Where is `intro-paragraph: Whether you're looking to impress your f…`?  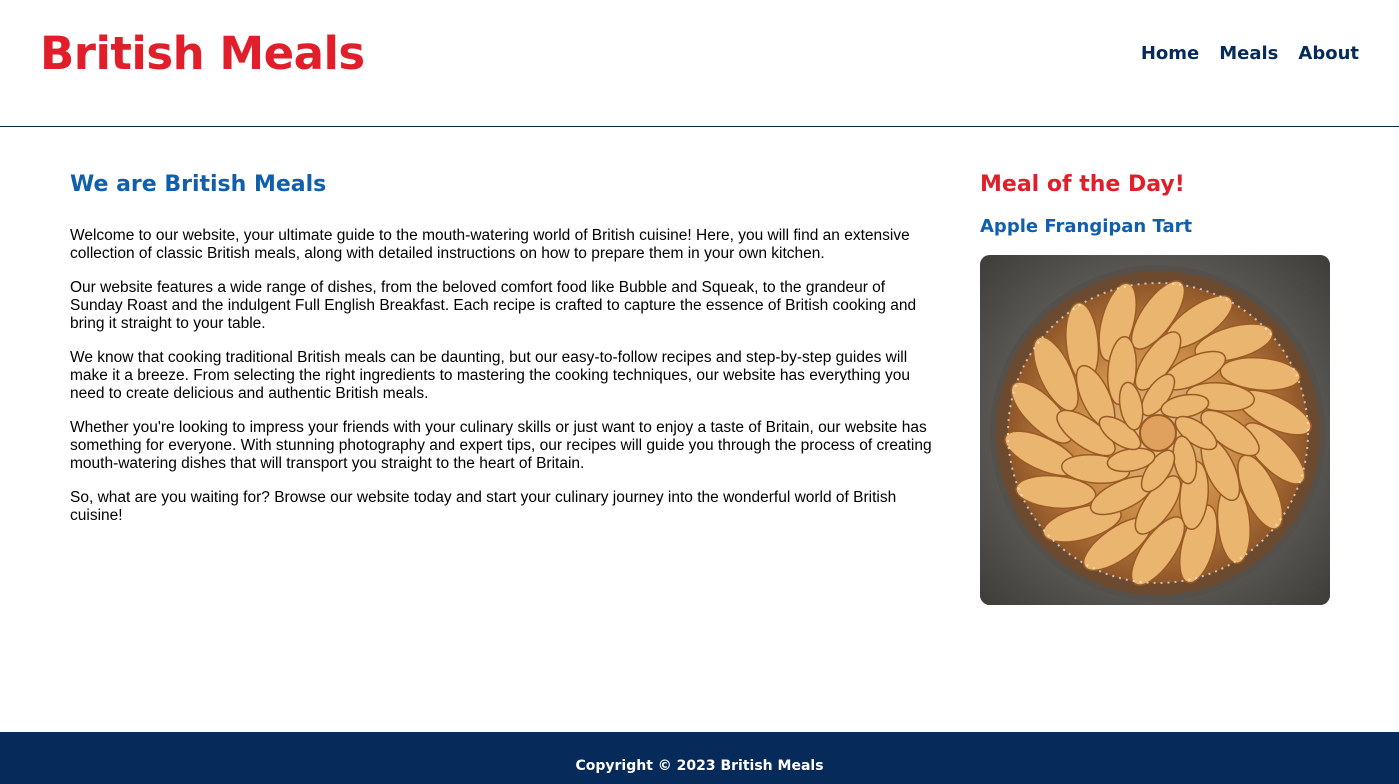 intro-paragraph: Whether you're looking to impress your f… is located at coordinates (501, 445).